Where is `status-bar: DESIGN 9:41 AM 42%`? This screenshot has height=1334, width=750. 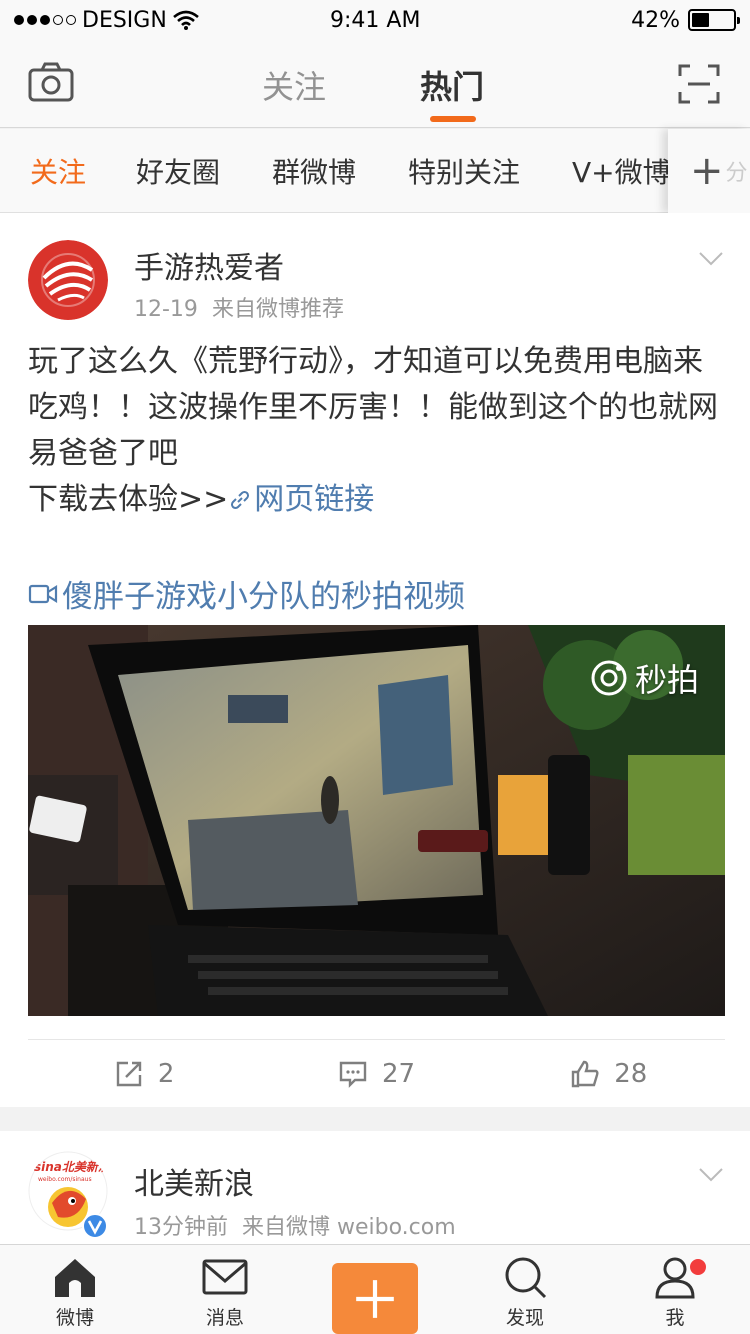 status-bar: DESIGN 9:41 AM 42% is located at coordinates (375, 20).